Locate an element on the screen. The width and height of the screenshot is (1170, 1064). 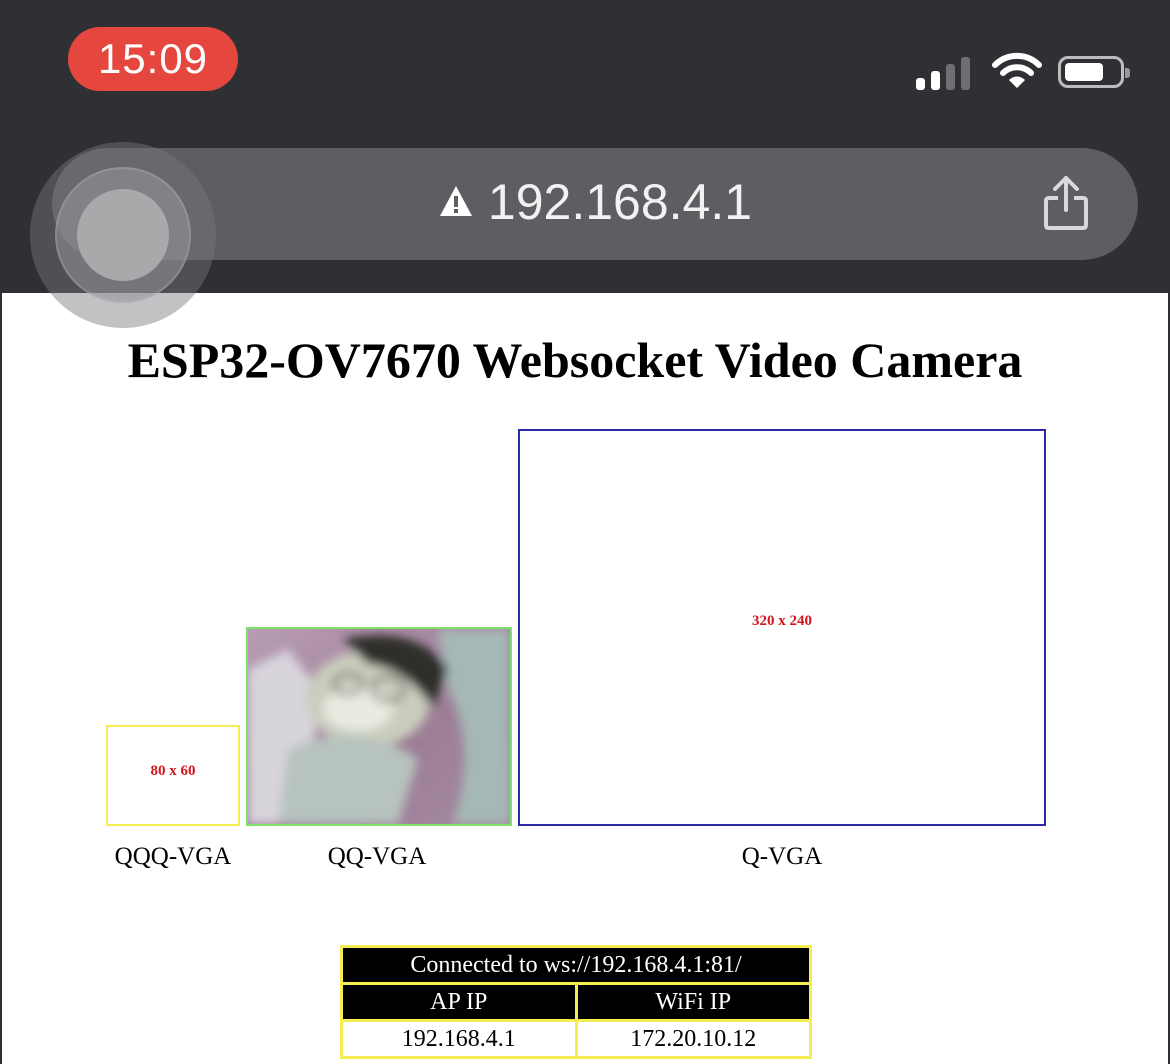
camera-frame-image is located at coordinates (379, 726).